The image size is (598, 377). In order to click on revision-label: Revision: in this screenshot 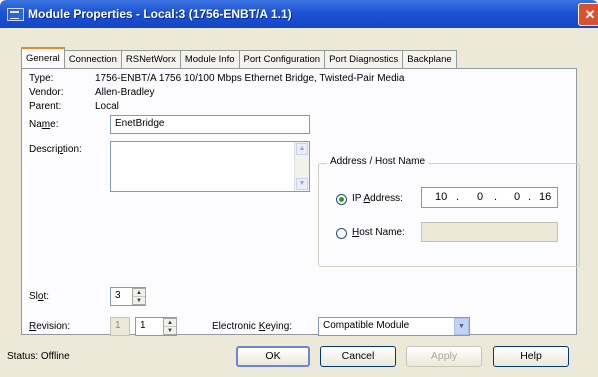, I will do `click(50, 326)`.